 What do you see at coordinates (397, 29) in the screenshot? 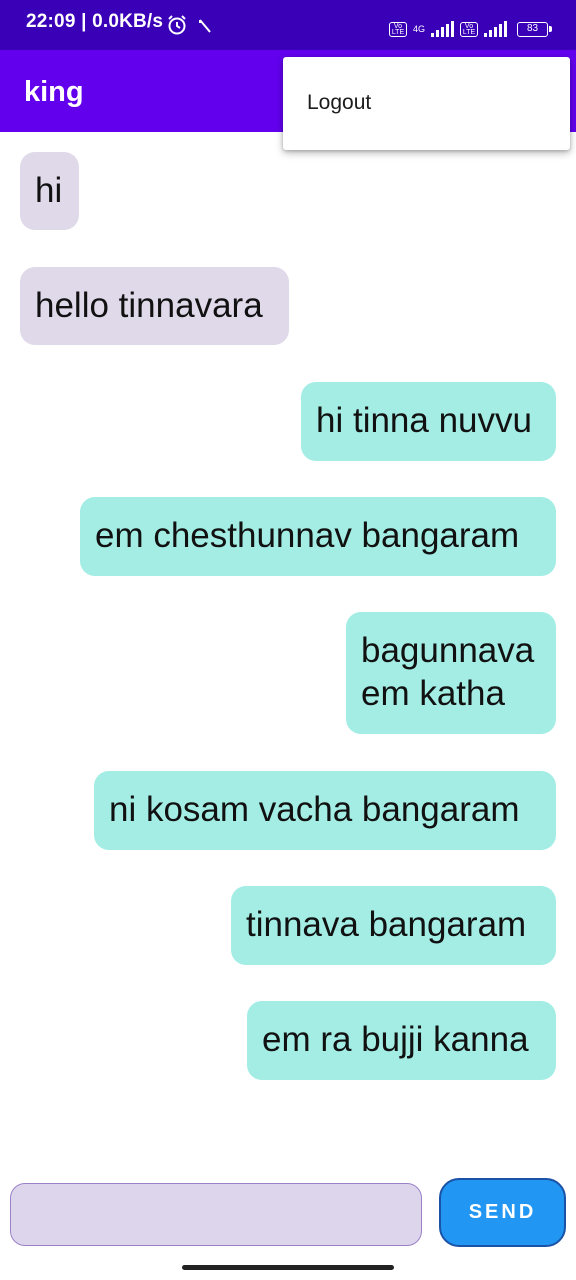
I see `volte-icon: Vo LTE` at bounding box center [397, 29].